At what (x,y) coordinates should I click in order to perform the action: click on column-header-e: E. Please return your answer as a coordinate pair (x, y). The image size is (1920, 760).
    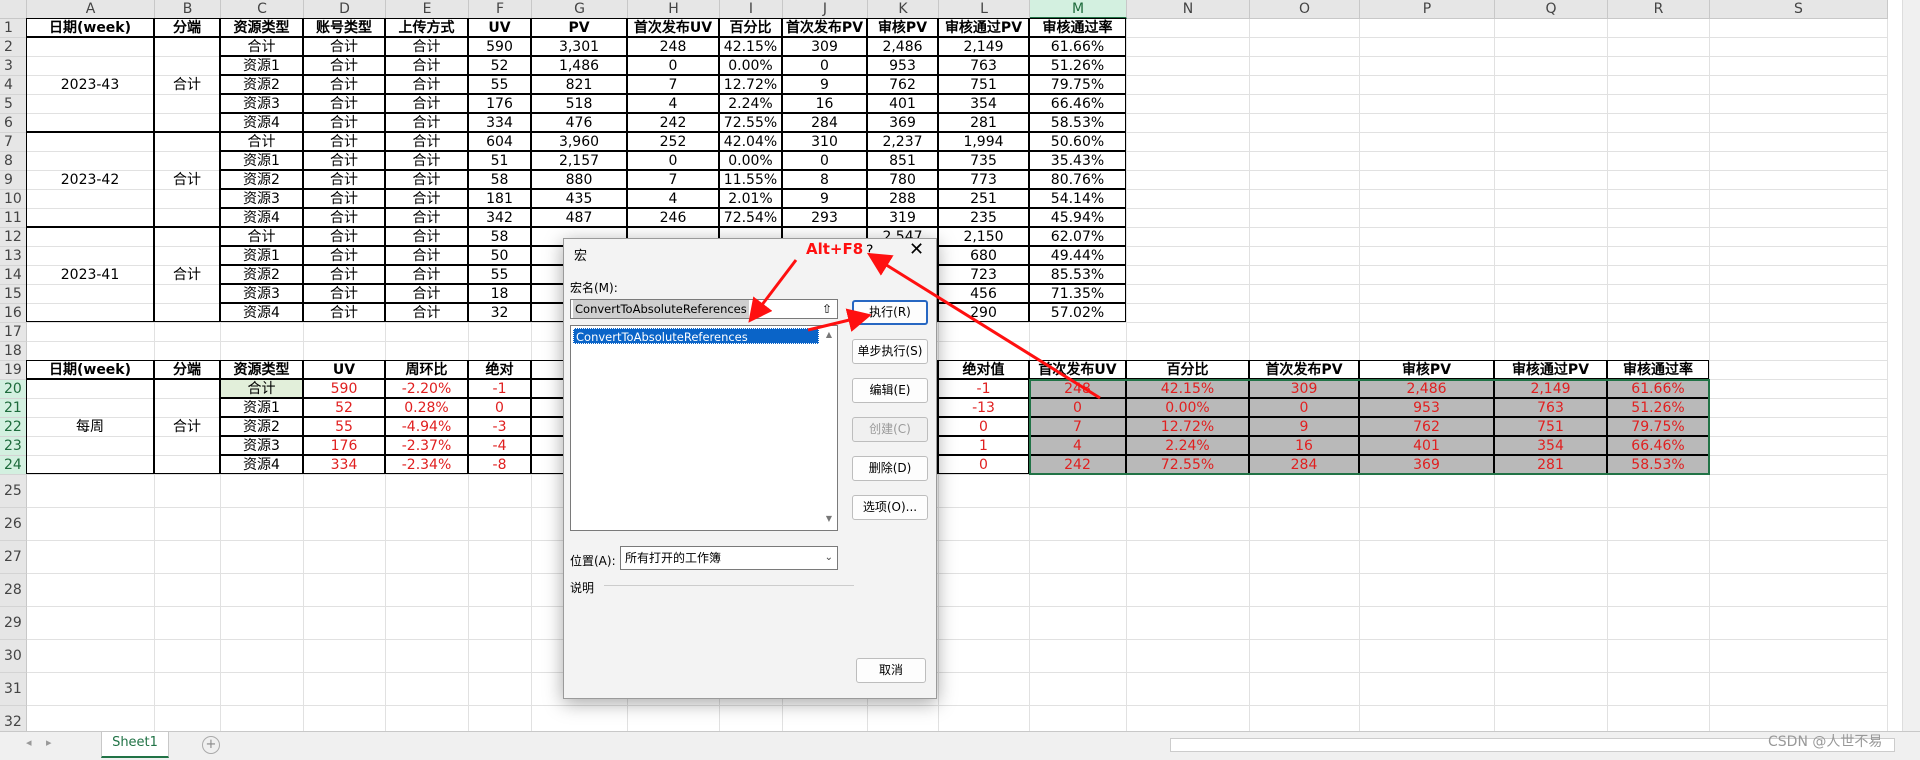
    Looking at the image, I should click on (427, 9).